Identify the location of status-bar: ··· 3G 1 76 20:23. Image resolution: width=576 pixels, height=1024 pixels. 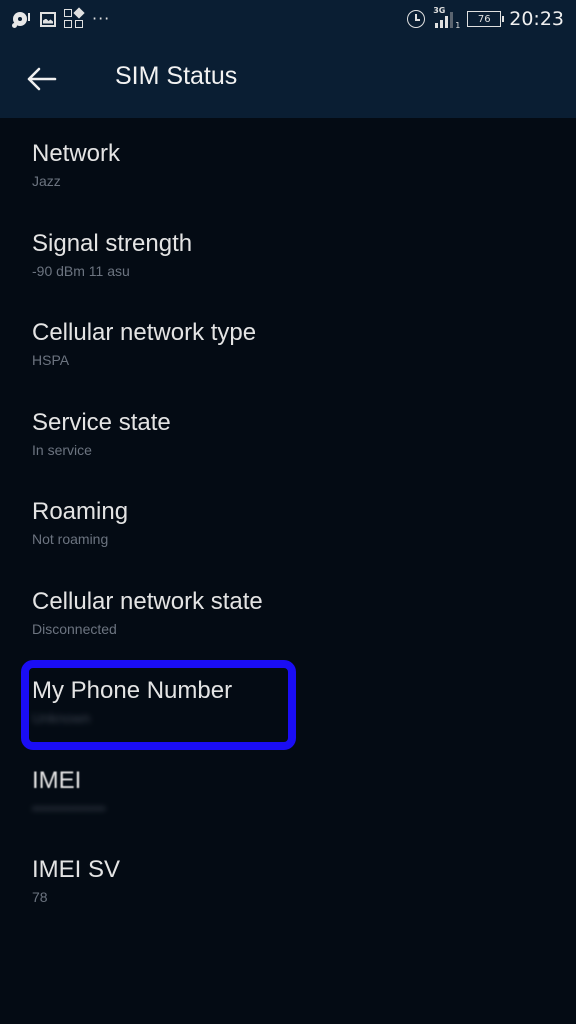
(288, 20).